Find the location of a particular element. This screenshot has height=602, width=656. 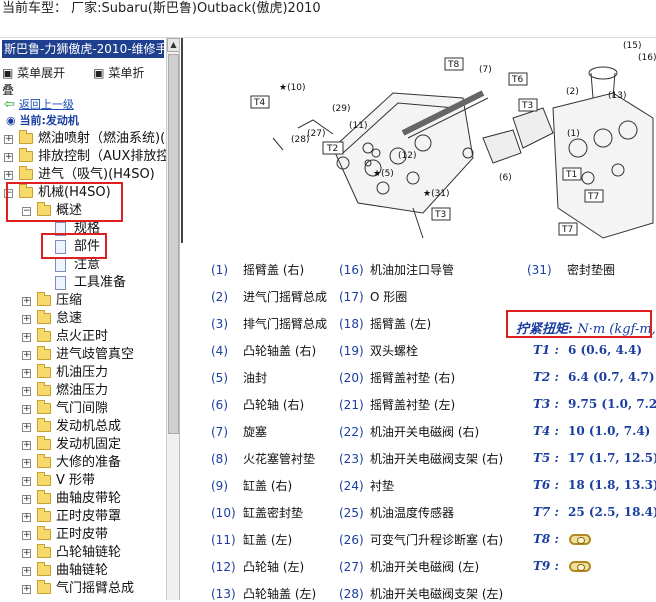

part-name: 火花塞管衬垫 is located at coordinates (279, 459).